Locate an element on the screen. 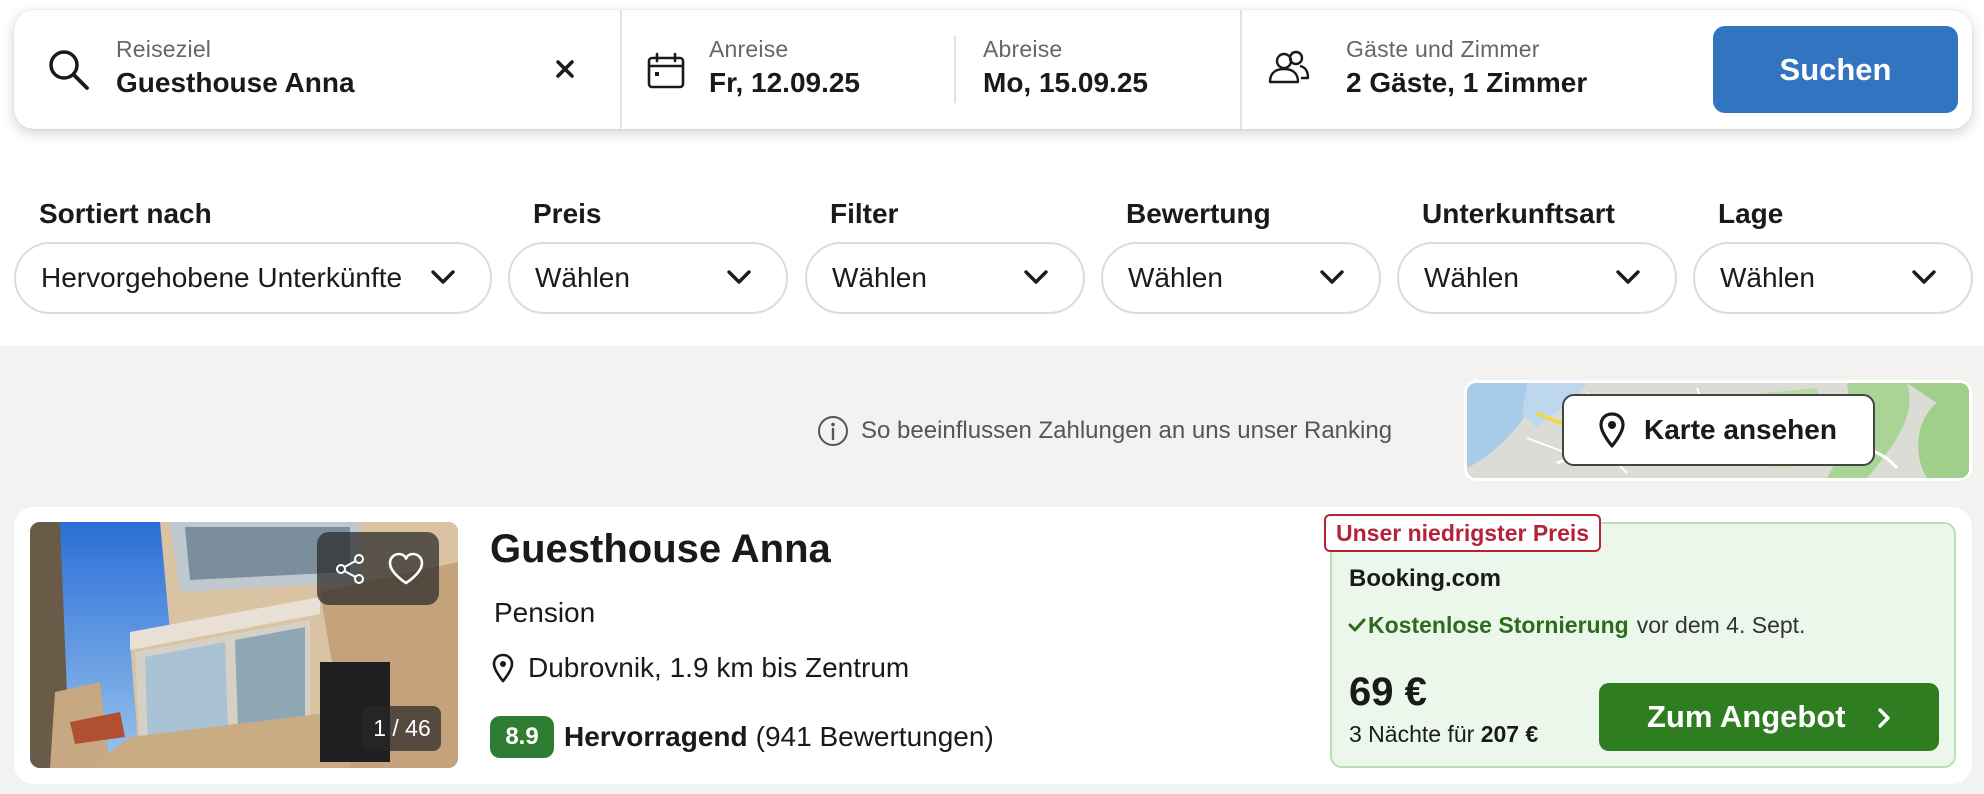  guests-label: Gäste und Zimmer is located at coordinates (1443, 49).